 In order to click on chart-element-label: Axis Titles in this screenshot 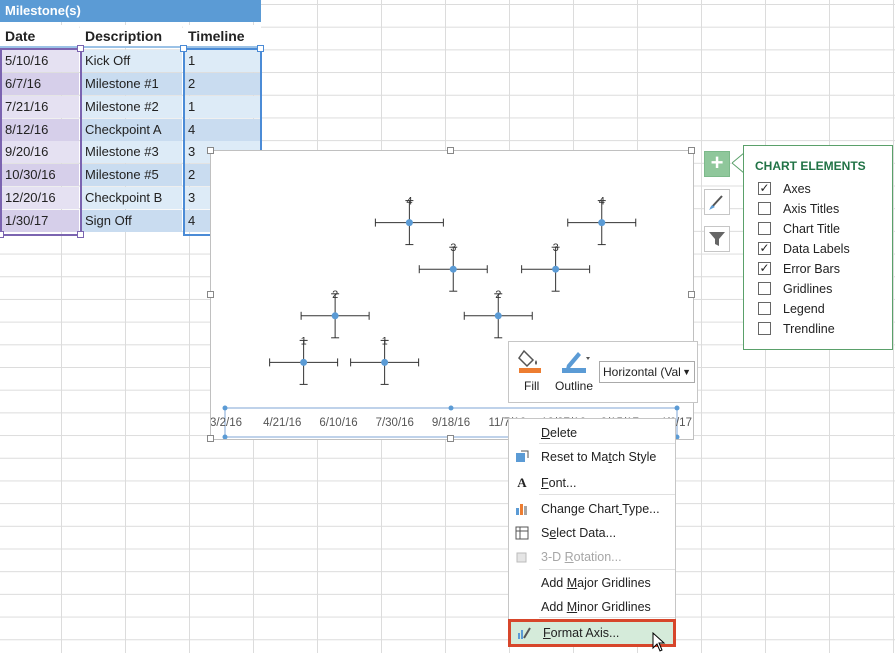, I will do `click(811, 209)`.